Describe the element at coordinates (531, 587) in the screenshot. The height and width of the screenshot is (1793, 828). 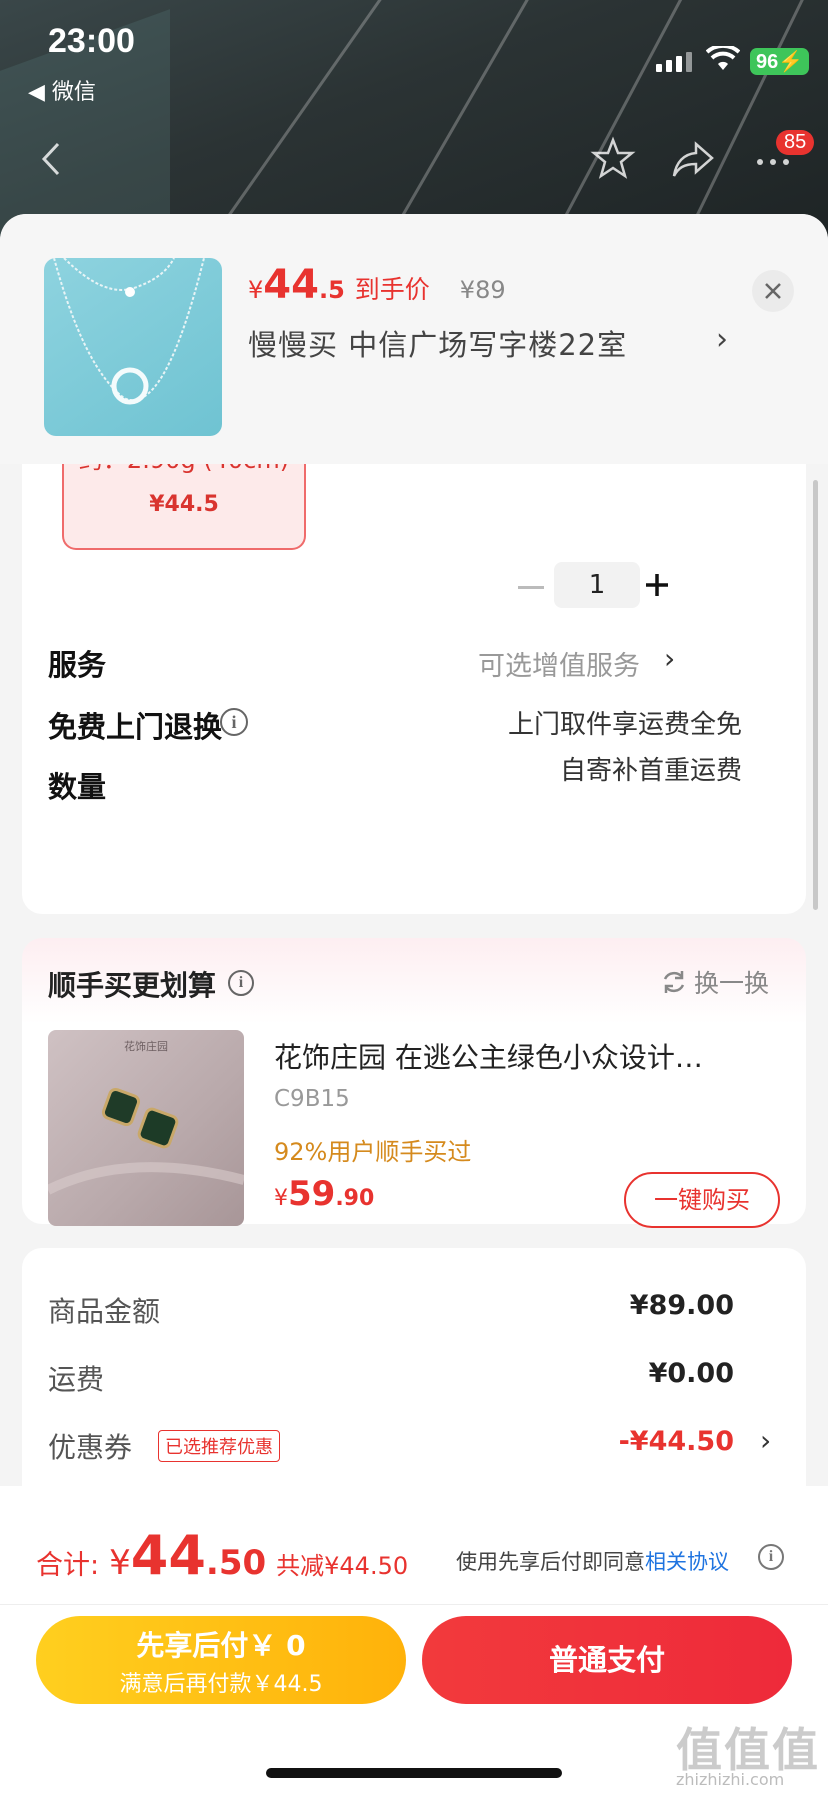
I see `quantity-decrease-button` at that location.